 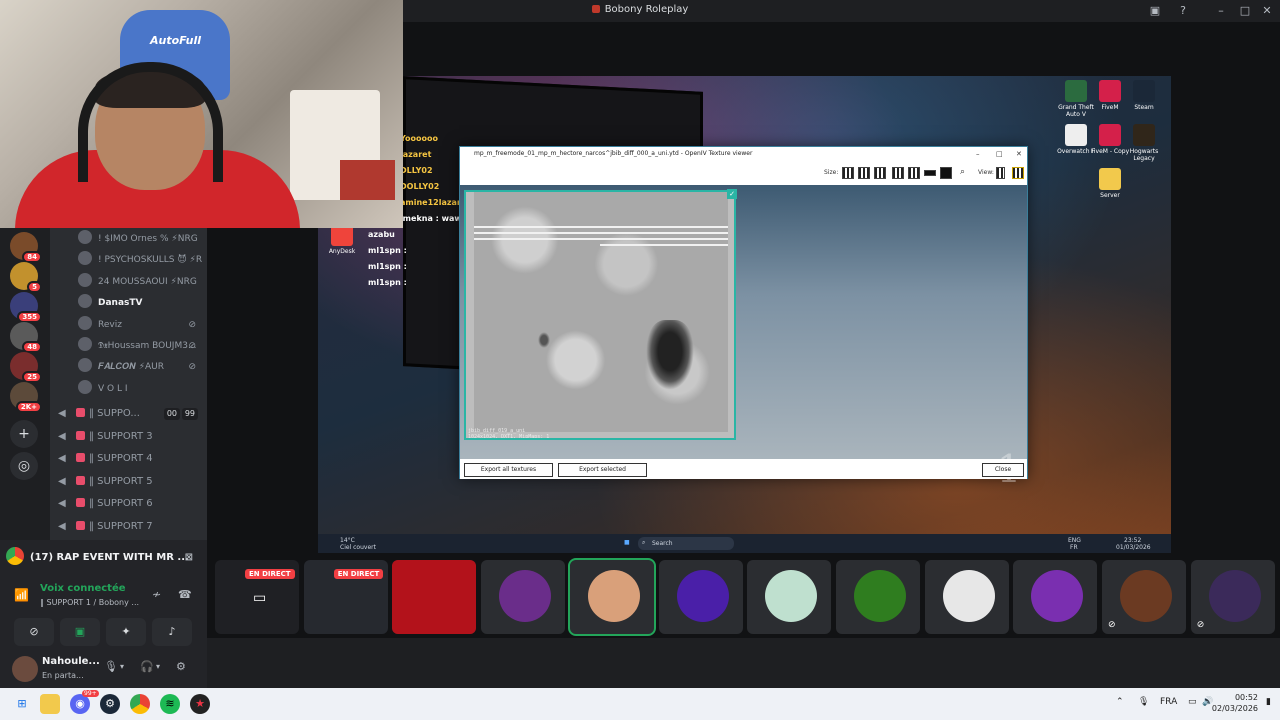 What do you see at coordinates (140, 704) in the screenshot?
I see `chrome-icon` at bounding box center [140, 704].